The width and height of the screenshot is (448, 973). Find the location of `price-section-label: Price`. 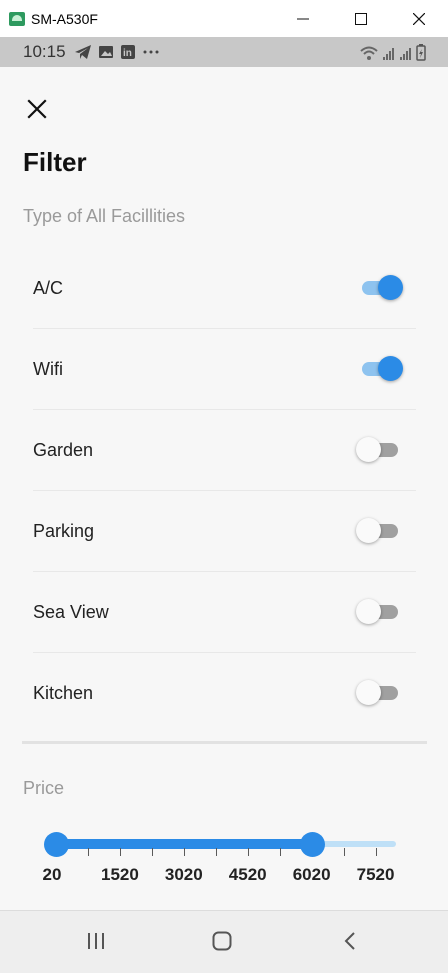

price-section-label: Price is located at coordinates (44, 788).